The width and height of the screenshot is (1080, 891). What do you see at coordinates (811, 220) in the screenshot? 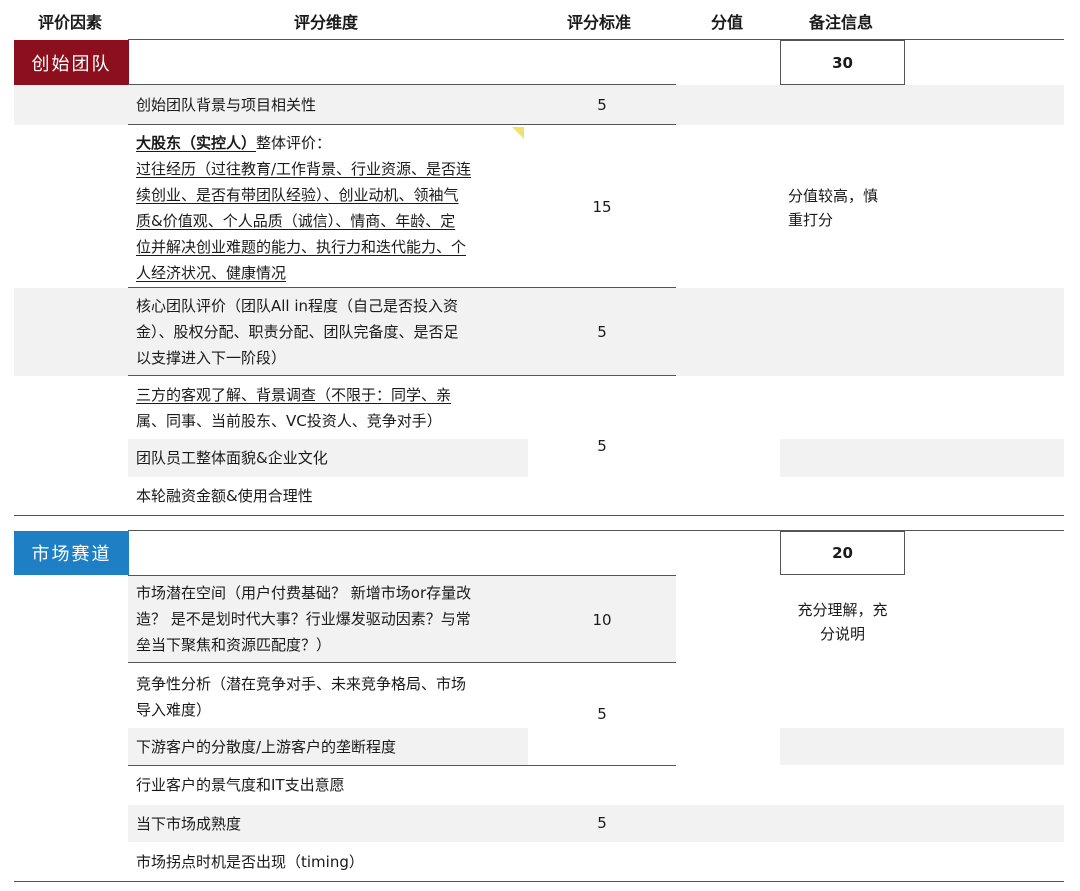
I see `team-note-2-line: 重打分` at bounding box center [811, 220].